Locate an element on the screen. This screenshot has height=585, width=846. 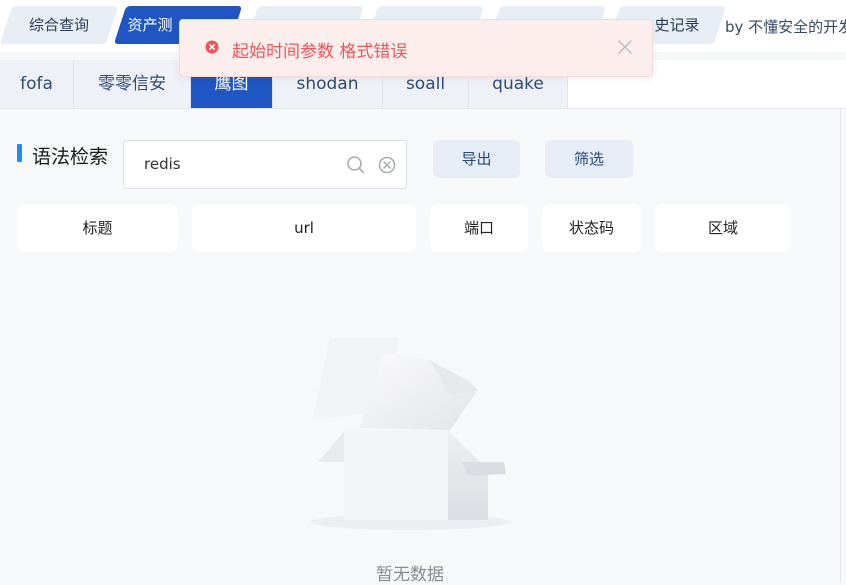
empty-box-illustration is located at coordinates (410, 432).